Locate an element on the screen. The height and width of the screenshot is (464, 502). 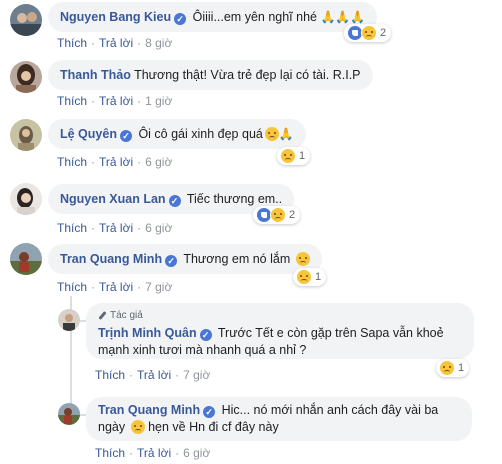
comment-text: Tiếc thương em.. is located at coordinates (234, 199).